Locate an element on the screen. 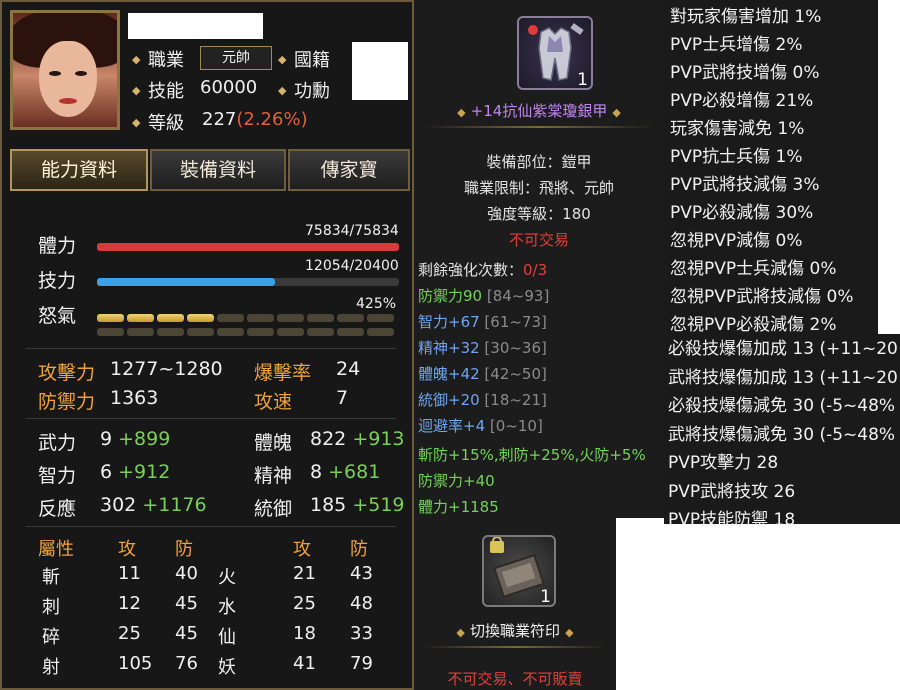 The image size is (900, 690). element-defense: 43 is located at coordinates (361, 573).